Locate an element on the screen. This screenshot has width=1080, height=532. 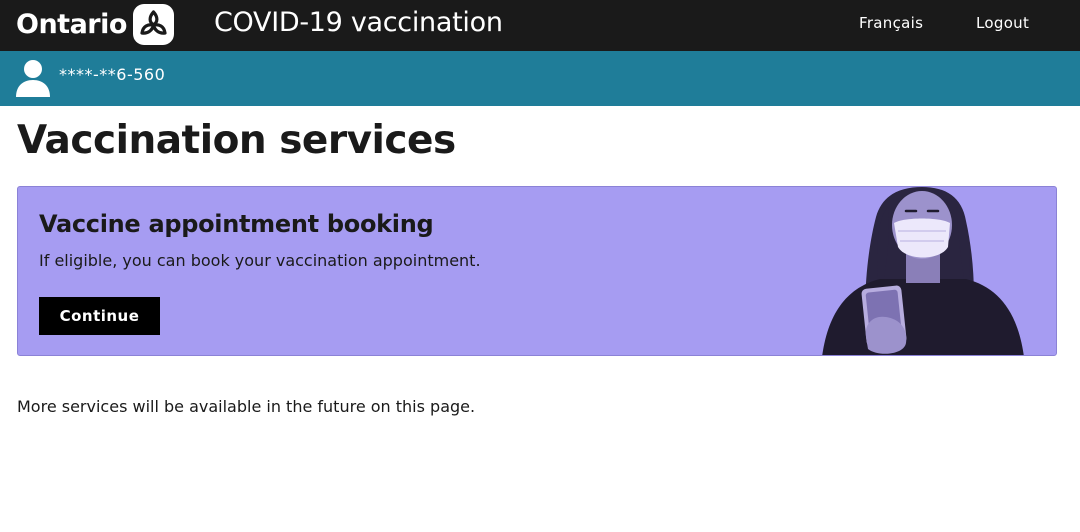
ontario-logo-text: Ontario is located at coordinates (71, 25).